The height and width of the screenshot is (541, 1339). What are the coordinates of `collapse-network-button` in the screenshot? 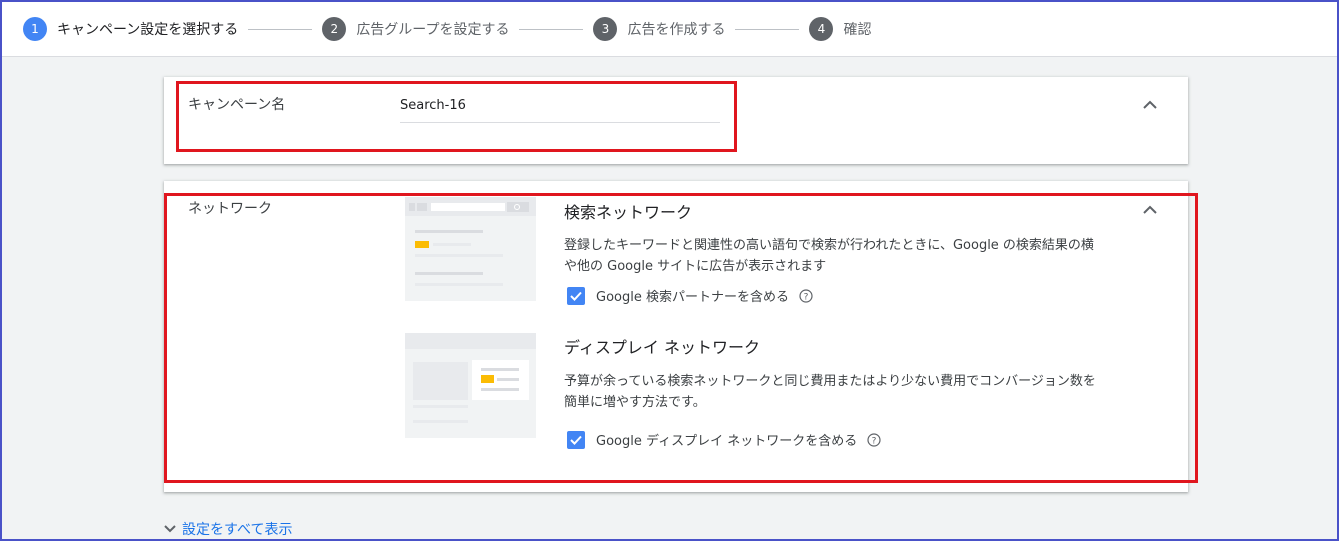 It's located at (1150, 209).